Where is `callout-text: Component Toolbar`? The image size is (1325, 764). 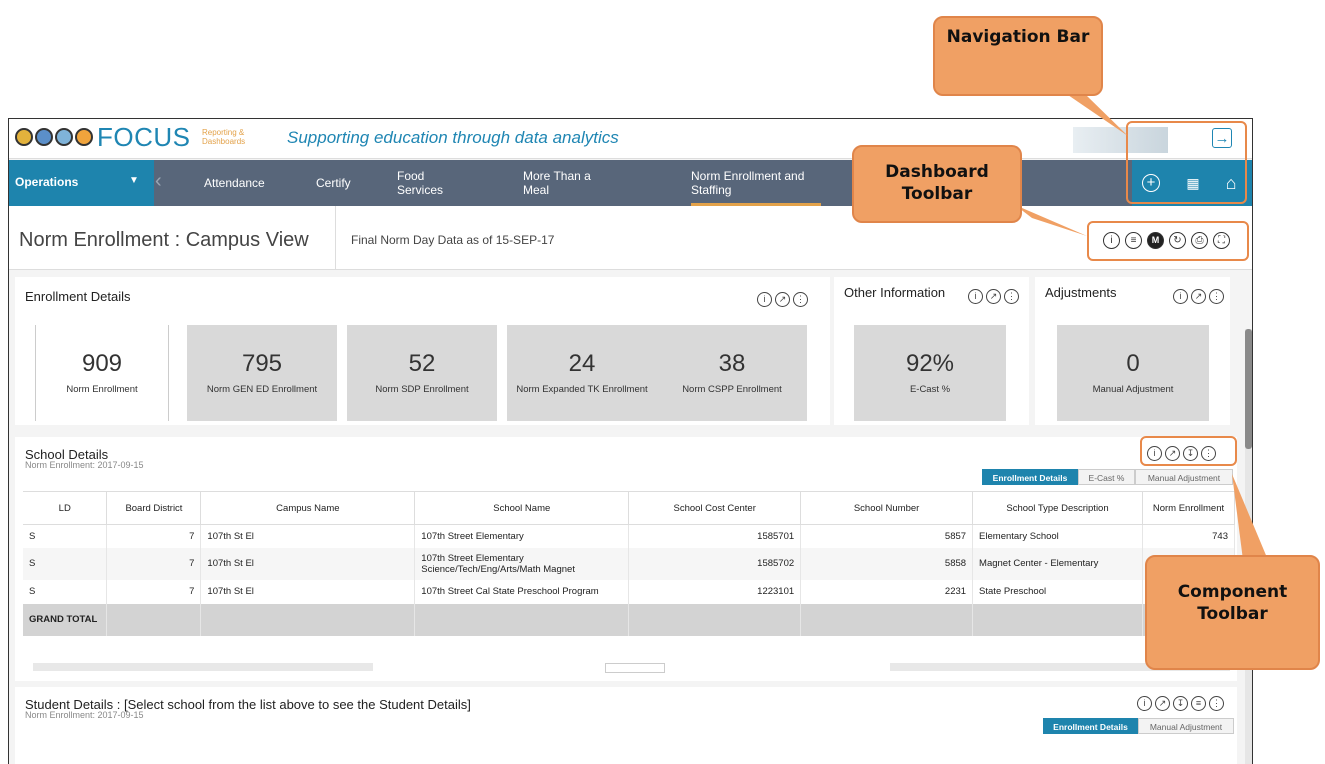 callout-text: Component Toolbar is located at coordinates (1232, 603).